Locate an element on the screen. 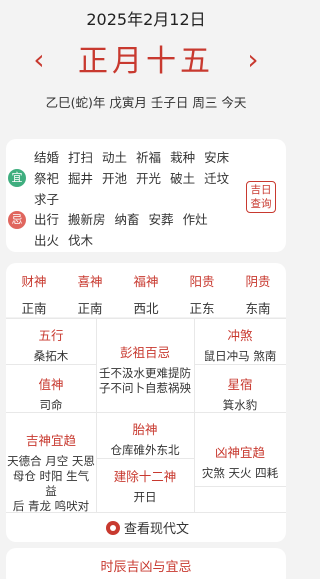 The height and width of the screenshot is (579, 320). ganzhi-day: 壬子日 is located at coordinates (169, 102).